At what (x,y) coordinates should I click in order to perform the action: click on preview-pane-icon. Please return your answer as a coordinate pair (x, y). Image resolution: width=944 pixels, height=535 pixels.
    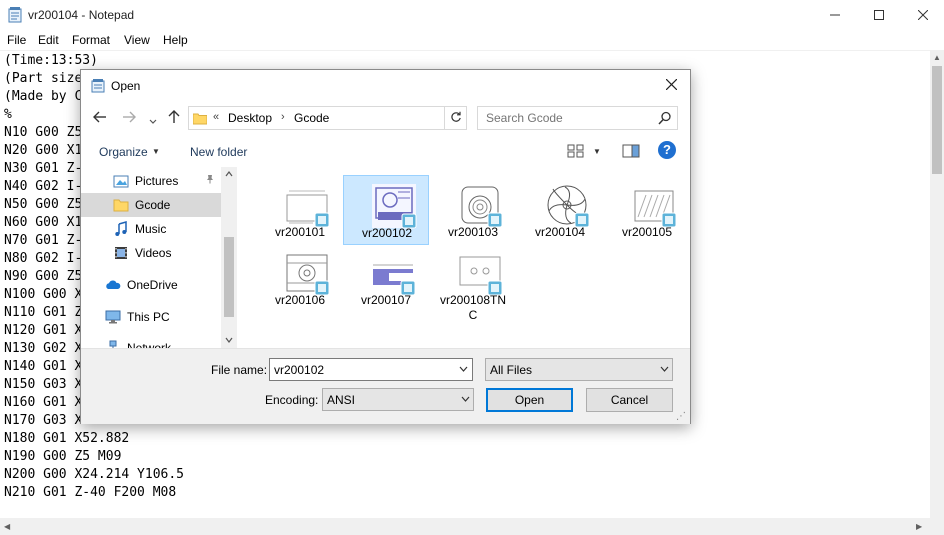
    Looking at the image, I should click on (631, 151).